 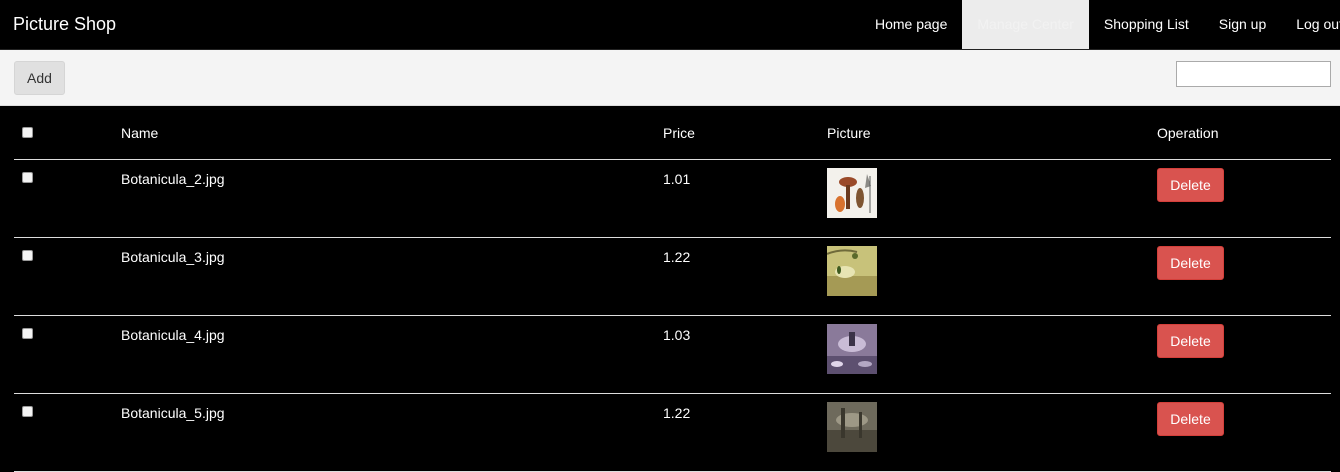 I want to click on header-operation: Operation, so click(x=1244, y=133).